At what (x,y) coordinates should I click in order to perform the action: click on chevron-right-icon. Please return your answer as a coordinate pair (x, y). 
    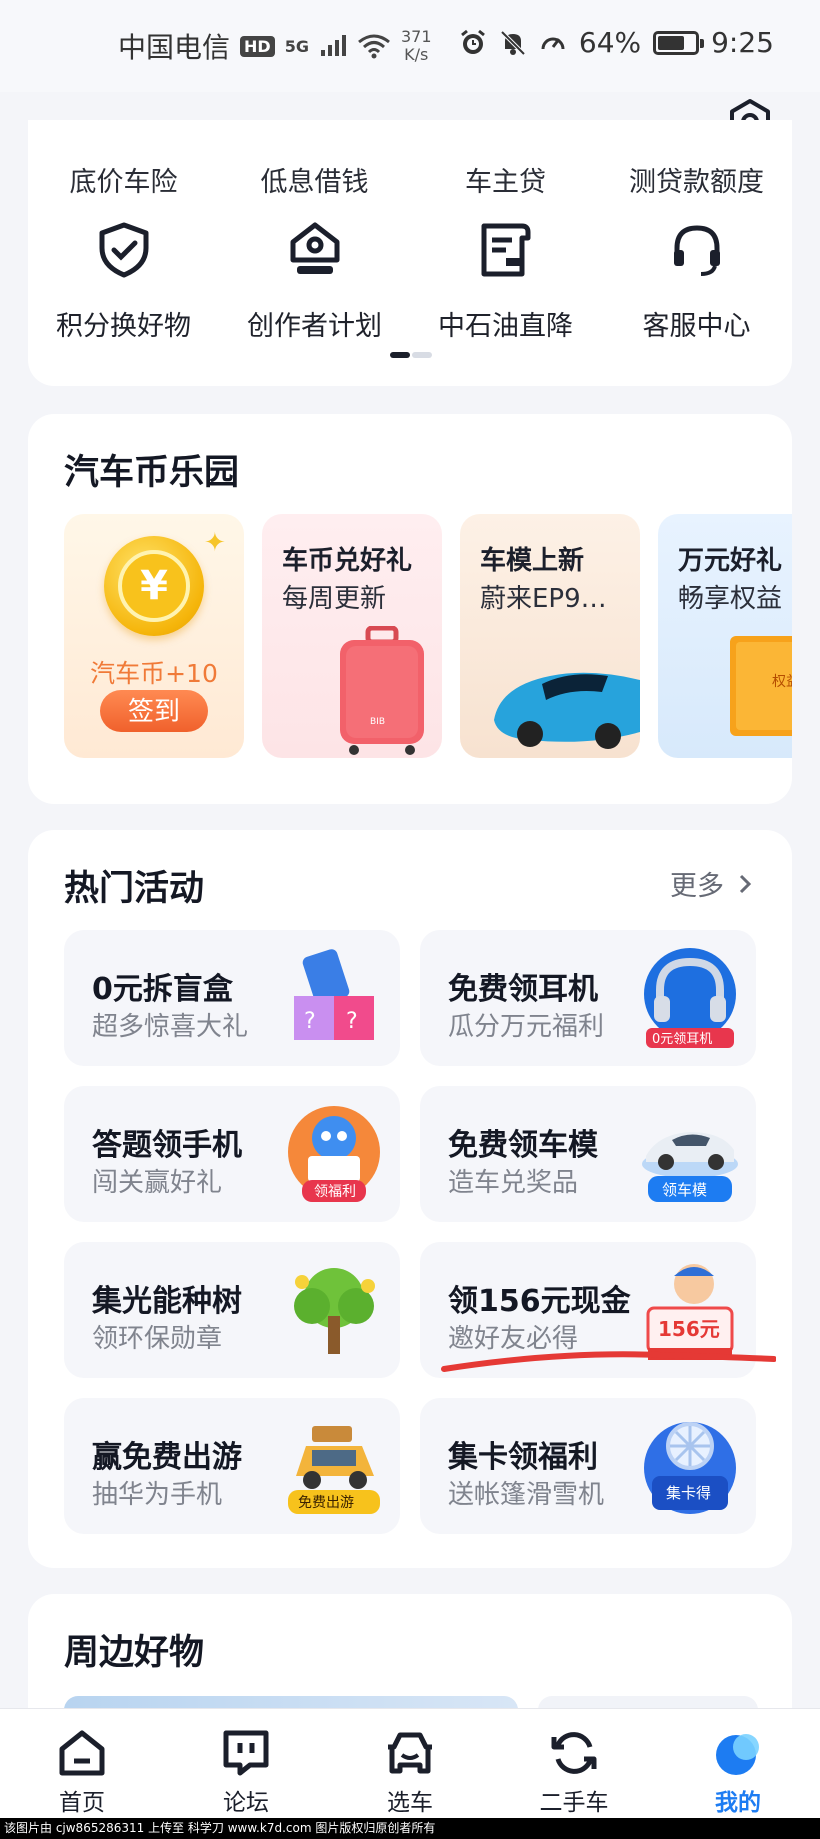
    Looking at the image, I should click on (745, 883).